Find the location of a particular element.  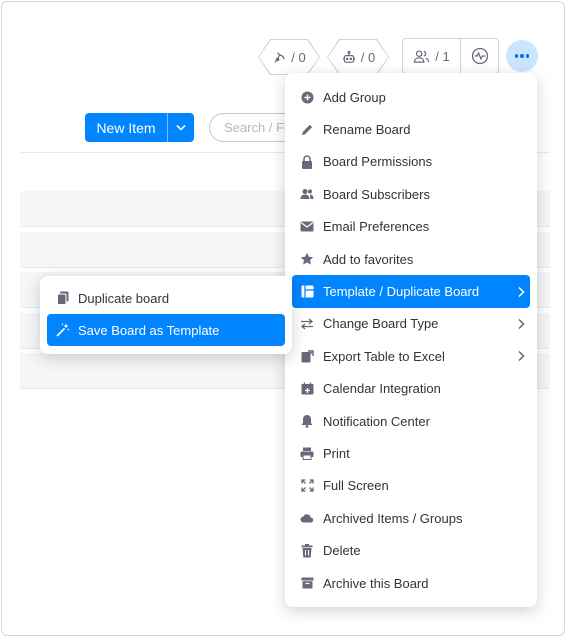

submenu-item-save-board-as-template: Save Board as Template is located at coordinates (166, 330).